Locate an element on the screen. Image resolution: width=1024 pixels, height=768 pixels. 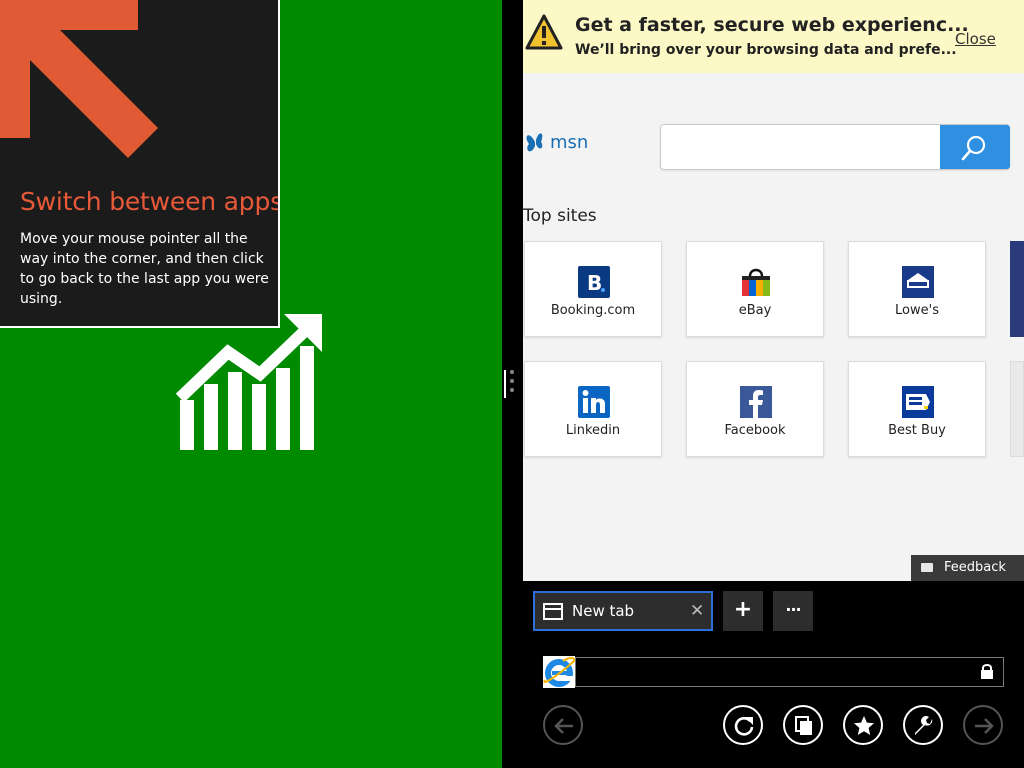
arrow-up-left-icon is located at coordinates (79, 79).